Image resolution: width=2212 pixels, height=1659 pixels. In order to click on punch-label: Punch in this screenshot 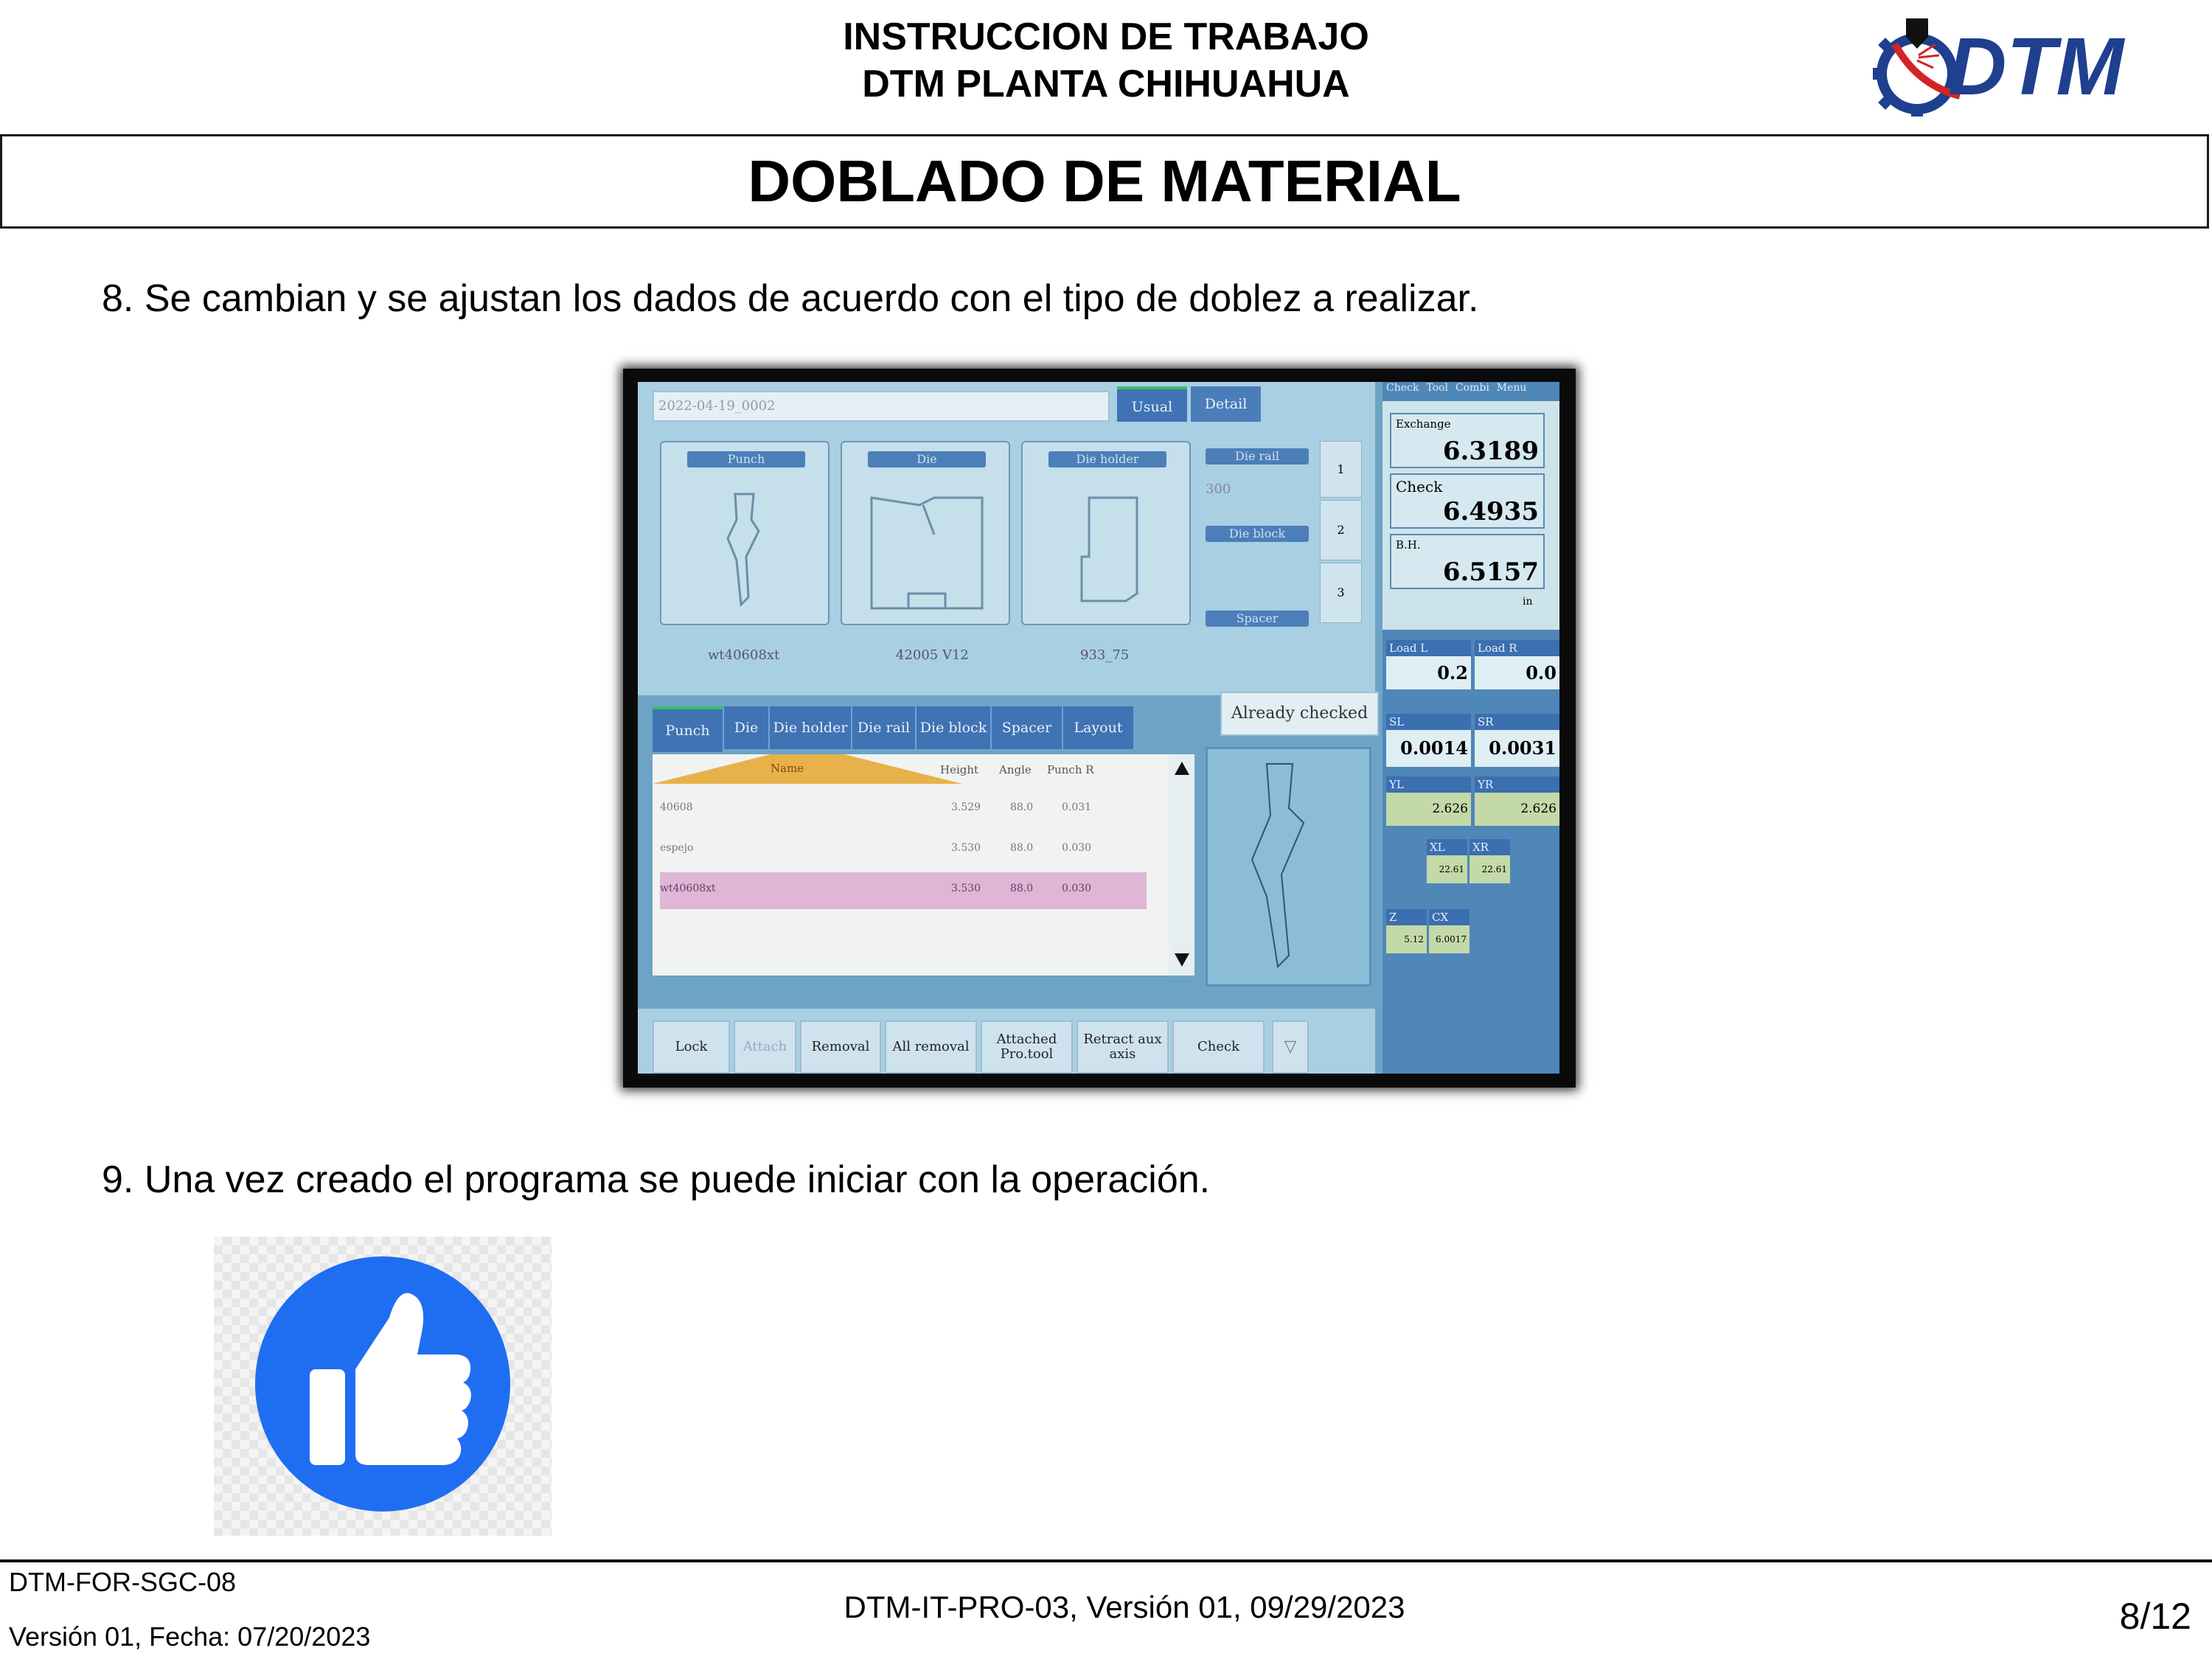, I will do `click(746, 459)`.